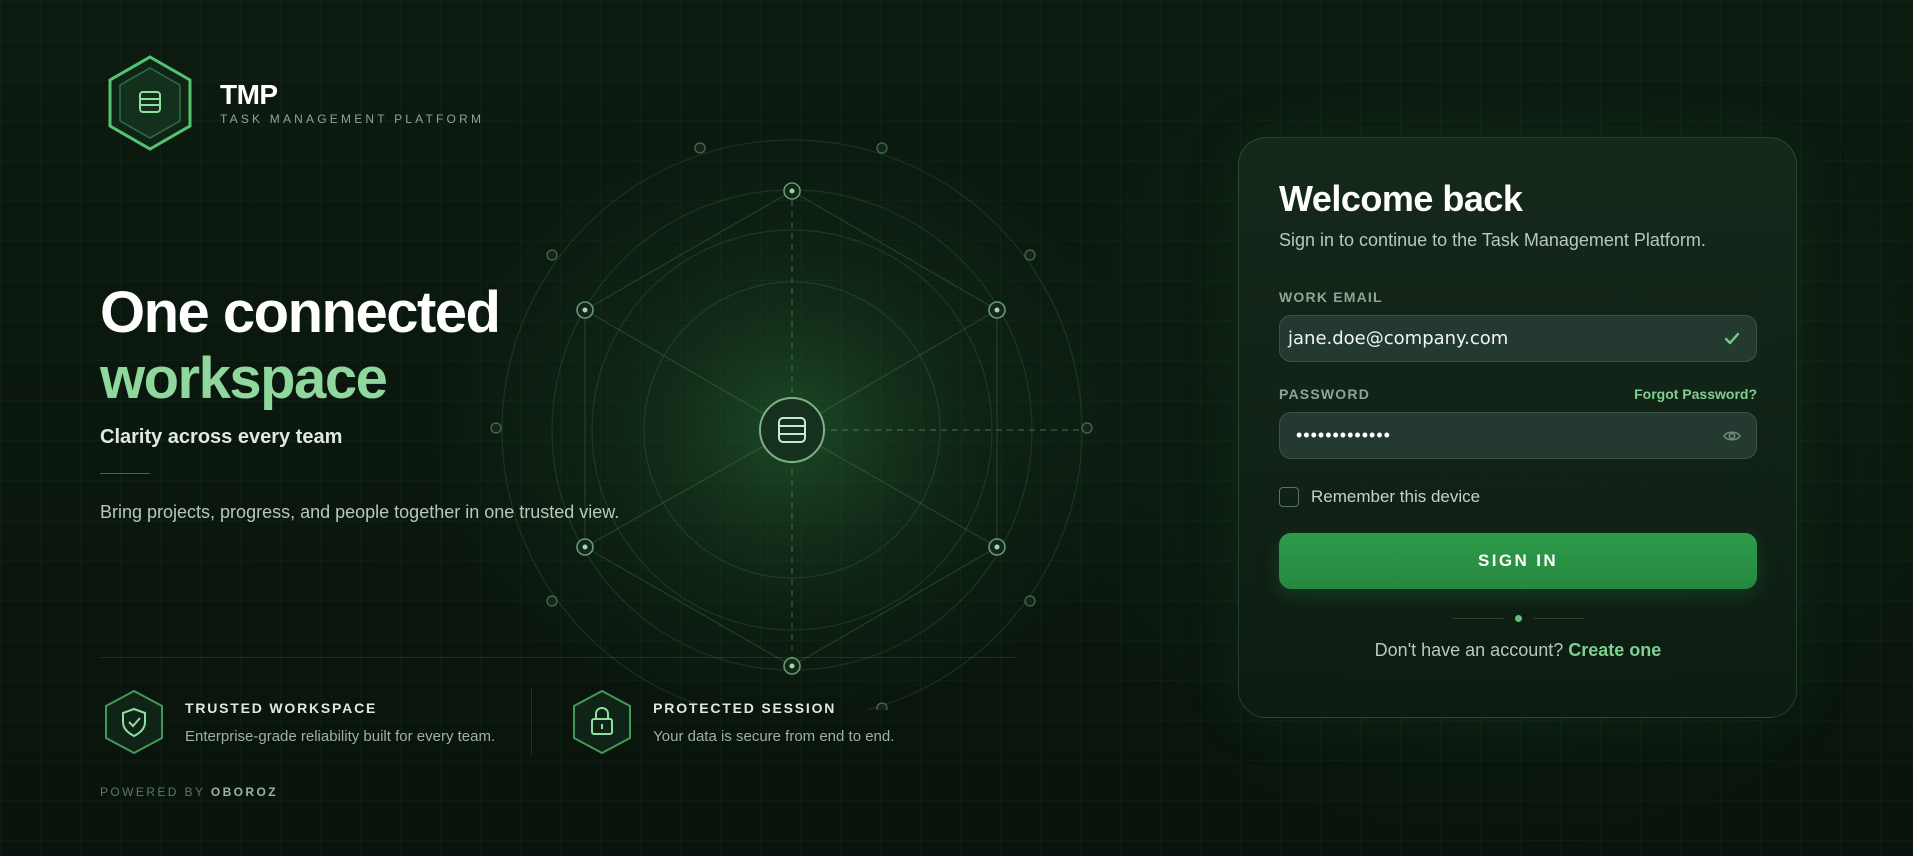  What do you see at coordinates (1469, 650) in the screenshot?
I see `signup-prompt-text: Don't have an account?` at bounding box center [1469, 650].